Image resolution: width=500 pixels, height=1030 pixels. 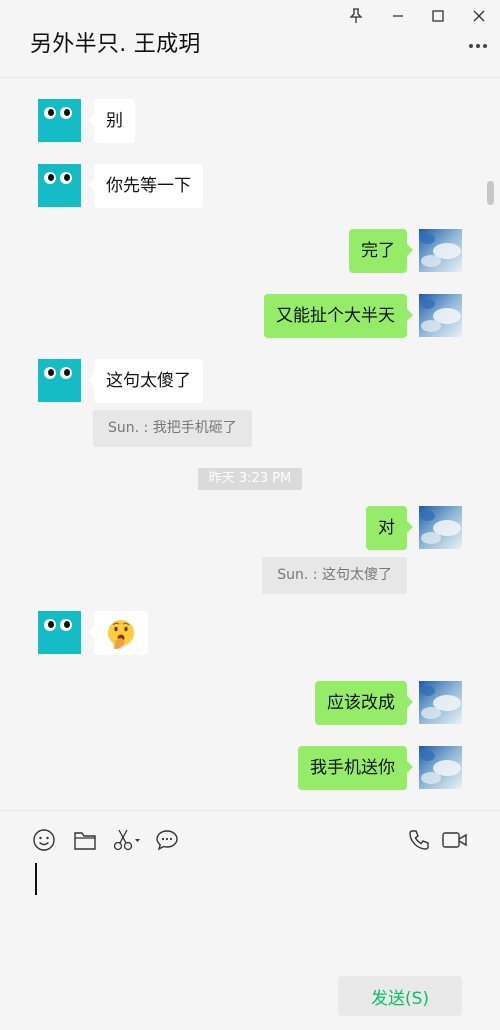 I want to click on message-bubble-incoming: 你先等一下, so click(x=145, y=186).